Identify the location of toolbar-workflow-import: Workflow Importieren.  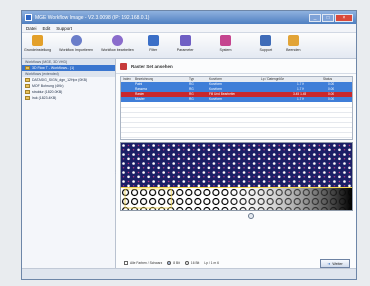
(76, 43).